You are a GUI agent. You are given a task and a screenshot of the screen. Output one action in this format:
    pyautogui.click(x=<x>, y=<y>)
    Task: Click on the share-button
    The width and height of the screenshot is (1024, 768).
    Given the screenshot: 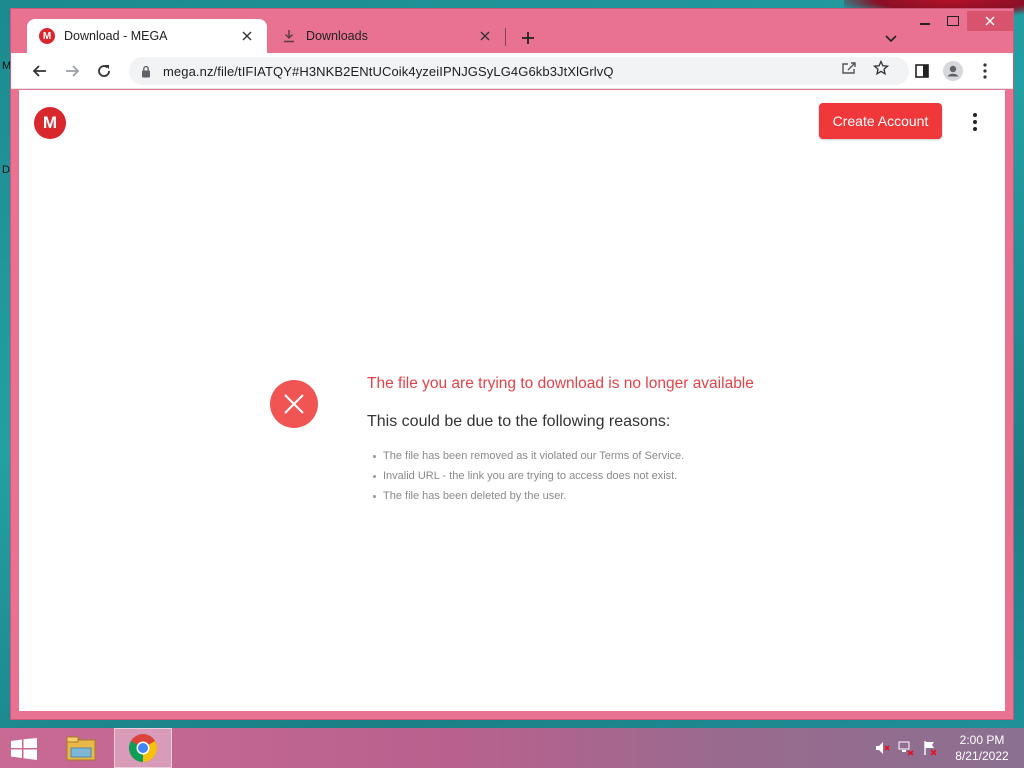 What is the action you would take?
    pyautogui.click(x=849, y=68)
    